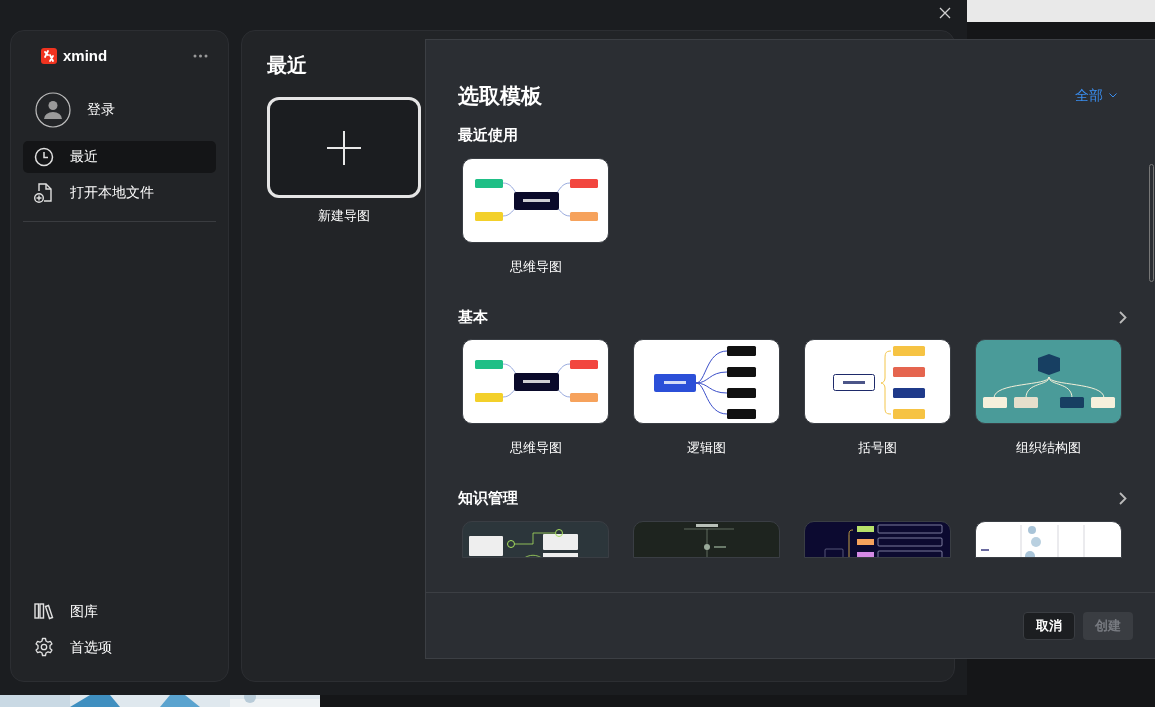 The height and width of the screenshot is (707, 1155). I want to click on section-title: 知识管理, so click(488, 498).